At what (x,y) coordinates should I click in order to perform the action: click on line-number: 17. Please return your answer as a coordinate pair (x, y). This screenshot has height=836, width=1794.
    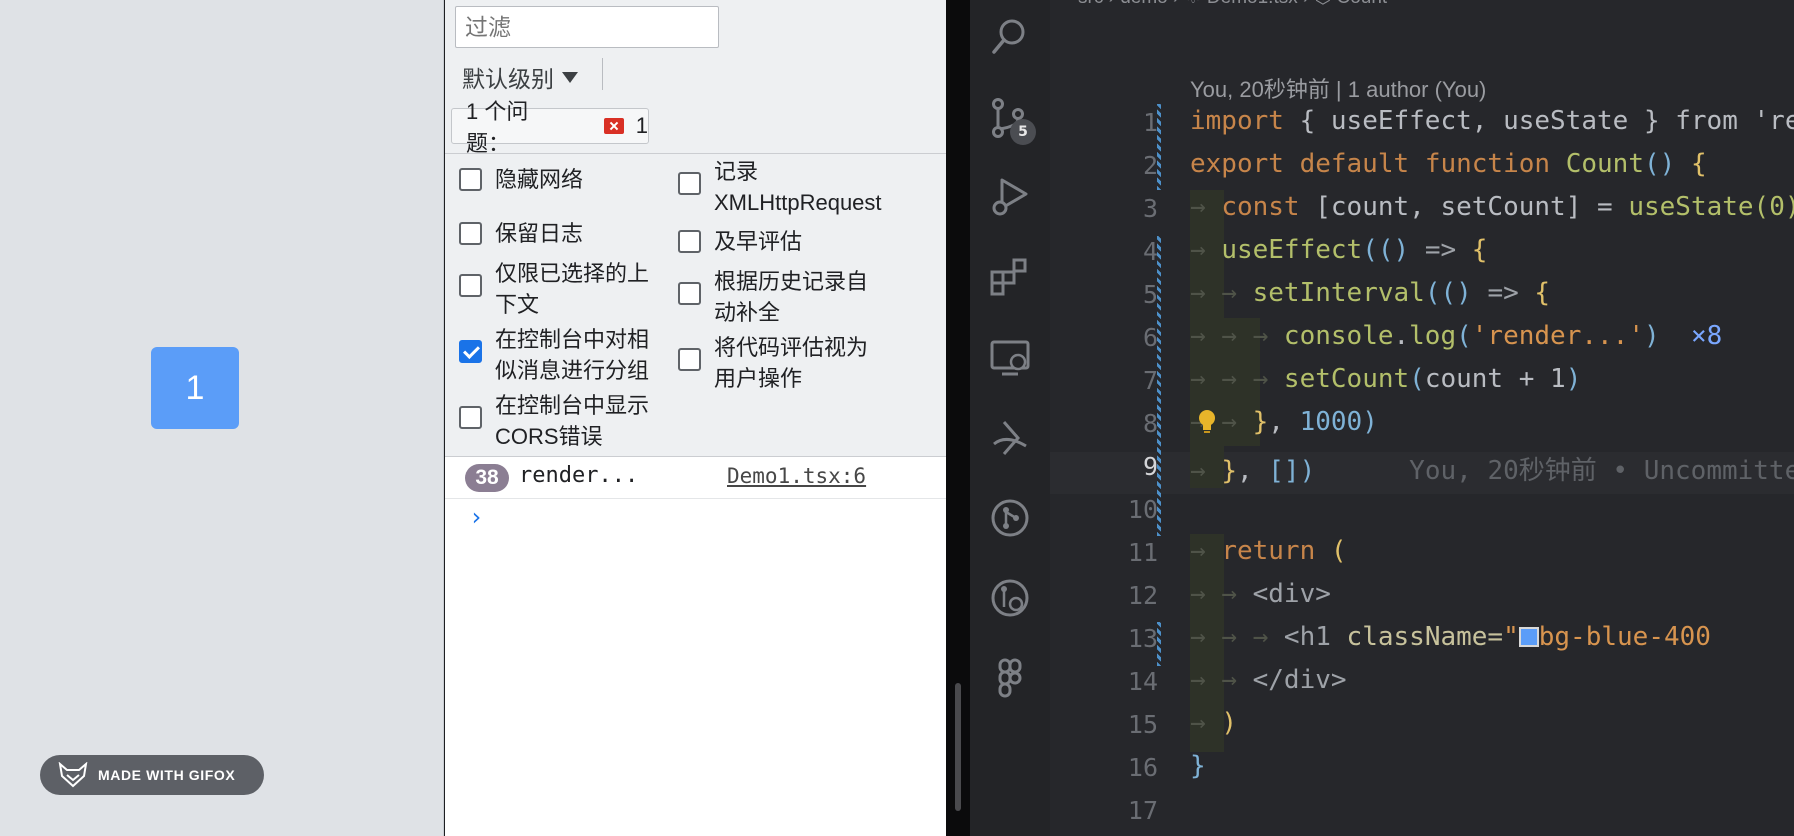
    Looking at the image, I should click on (1142, 810).